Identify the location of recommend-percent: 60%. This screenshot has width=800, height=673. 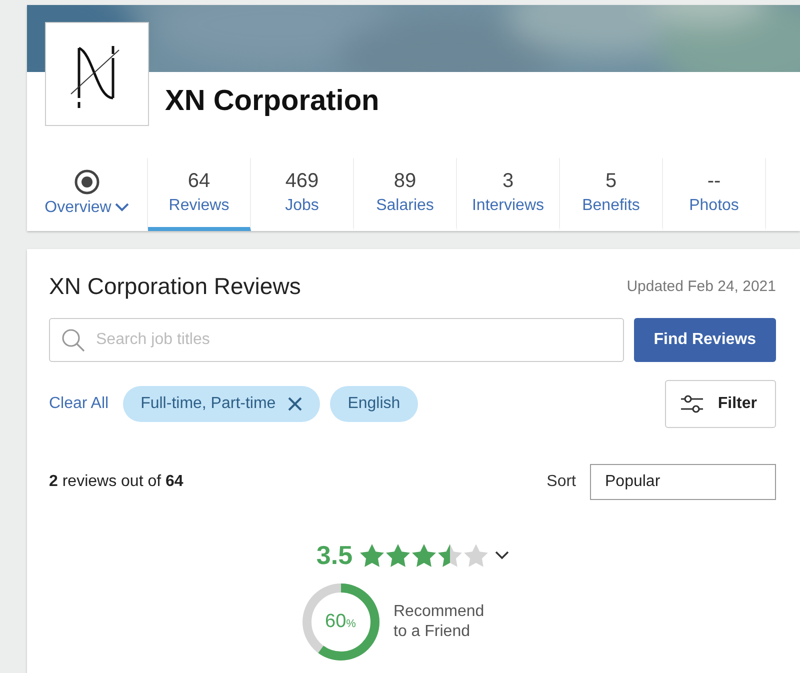
(340, 622).